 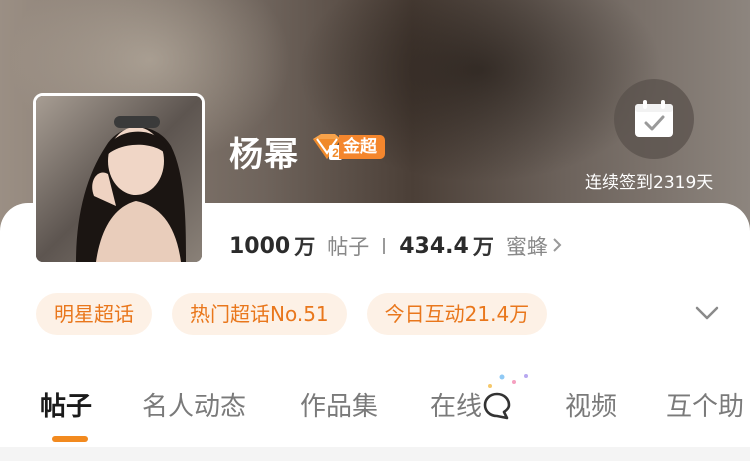 What do you see at coordinates (259, 314) in the screenshot?
I see `tag-hot-rank: 热门超话No.51` at bounding box center [259, 314].